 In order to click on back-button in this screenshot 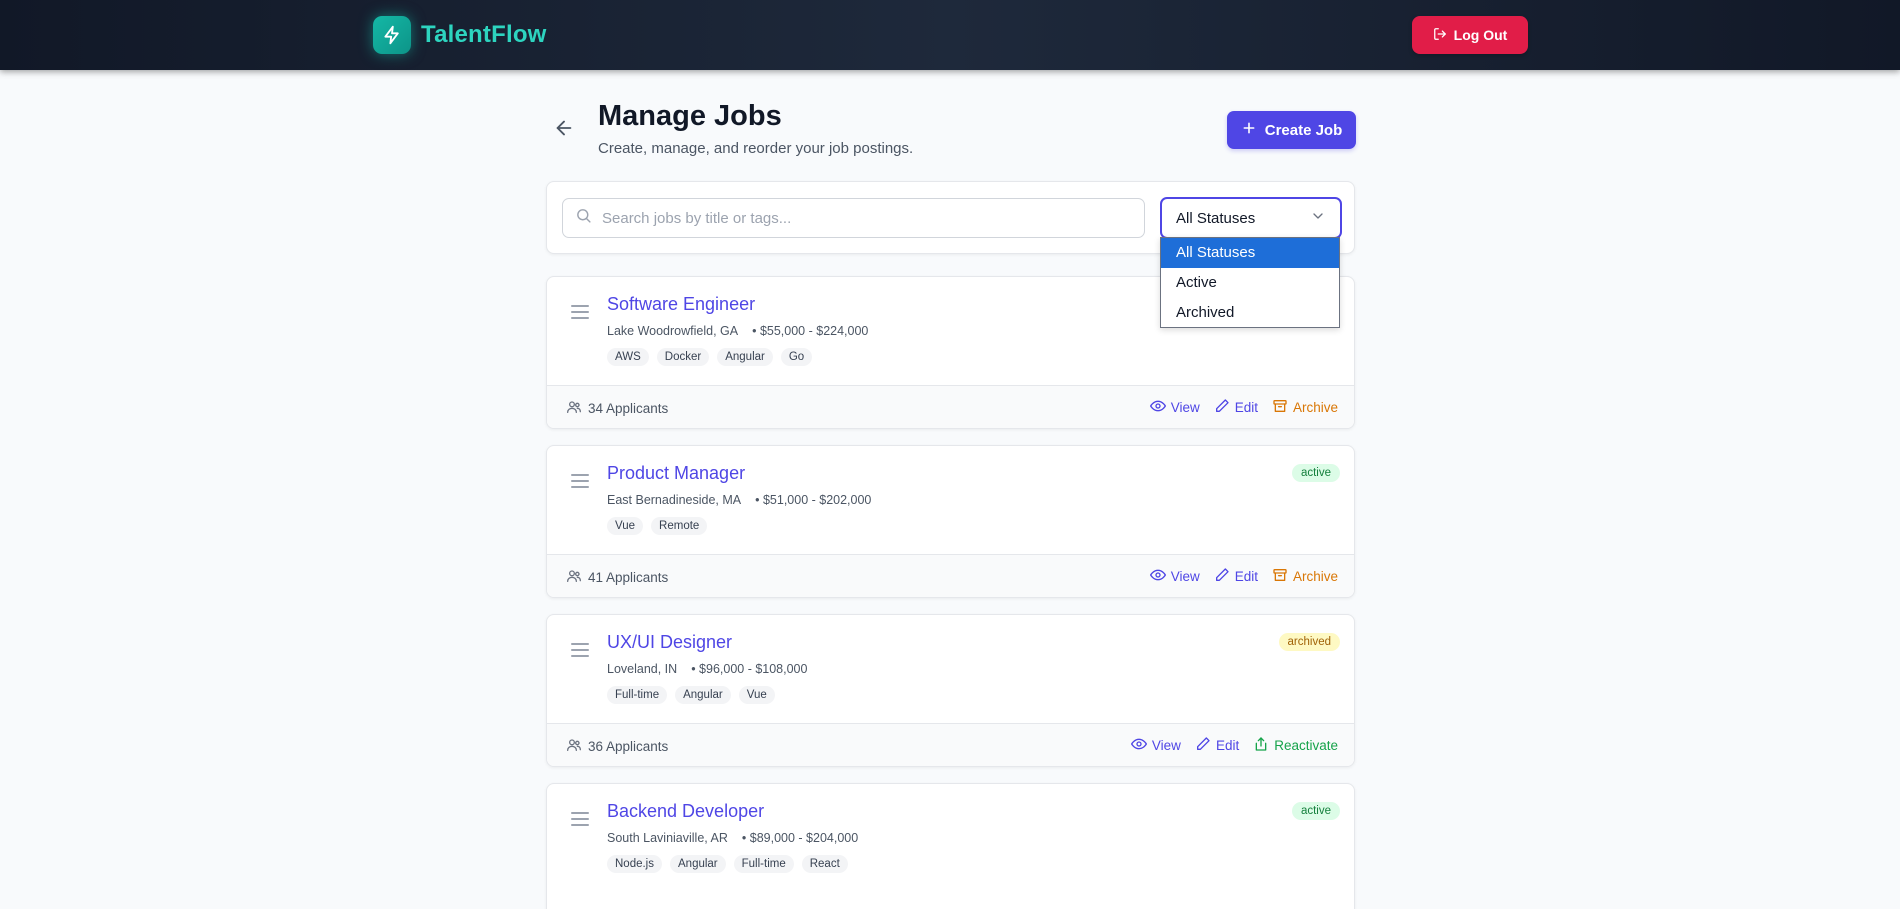, I will do `click(564, 130)`.